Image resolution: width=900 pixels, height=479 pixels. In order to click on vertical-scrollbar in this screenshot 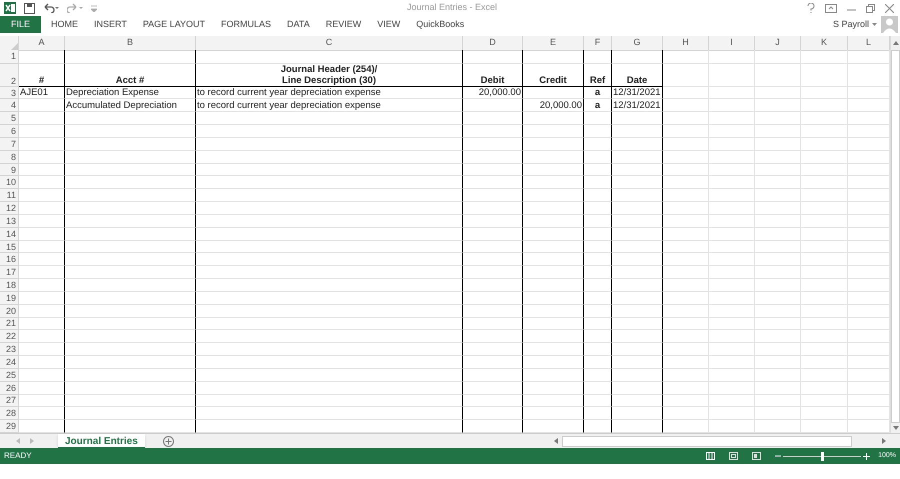, I will do `click(895, 234)`.